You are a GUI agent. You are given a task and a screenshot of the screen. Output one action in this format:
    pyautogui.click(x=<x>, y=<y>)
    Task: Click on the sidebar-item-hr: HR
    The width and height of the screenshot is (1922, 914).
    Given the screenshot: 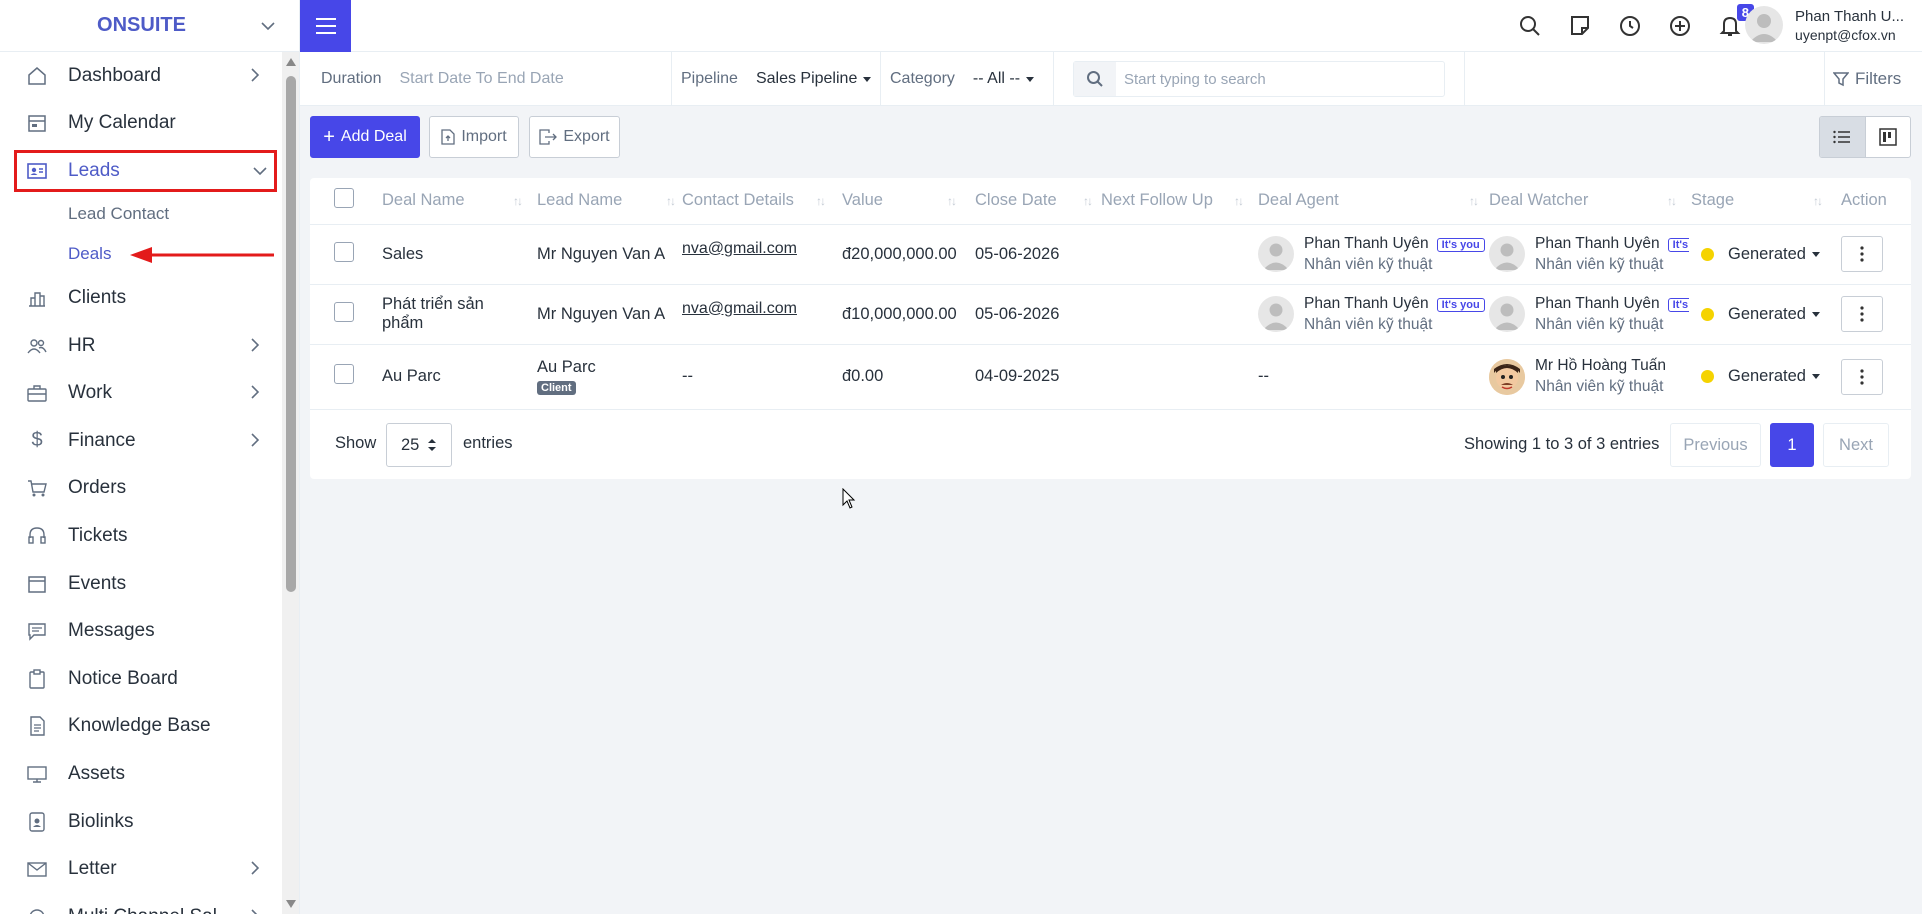 What is the action you would take?
    pyautogui.click(x=141, y=346)
    